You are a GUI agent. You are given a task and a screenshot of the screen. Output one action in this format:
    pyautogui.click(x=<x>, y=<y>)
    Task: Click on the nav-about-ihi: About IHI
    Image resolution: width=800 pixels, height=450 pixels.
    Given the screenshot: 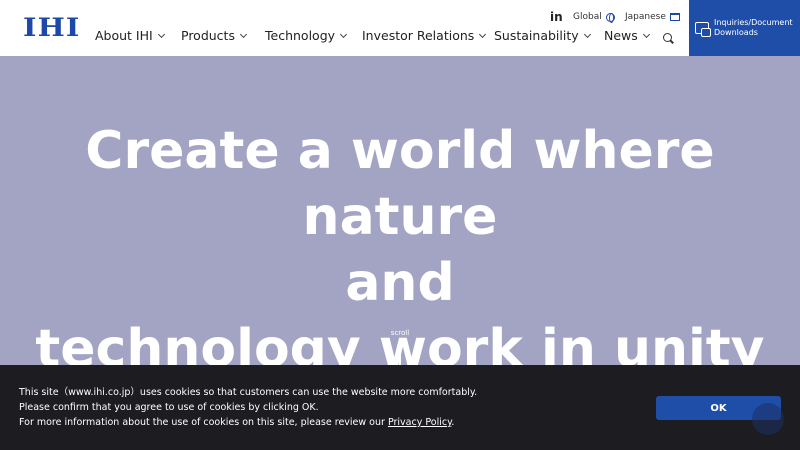 What is the action you would take?
    pyautogui.click(x=130, y=35)
    